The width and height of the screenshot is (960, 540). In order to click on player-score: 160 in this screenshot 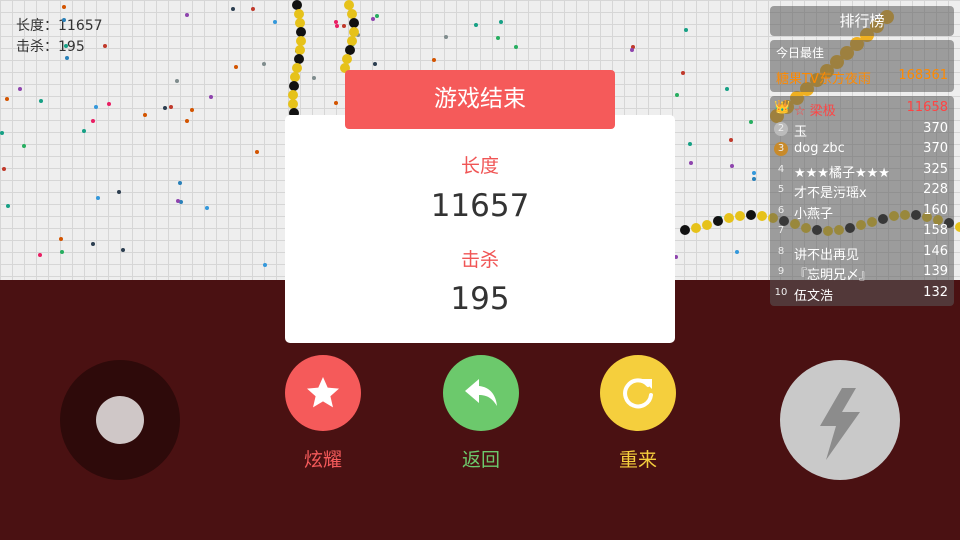, I will do `click(935, 210)`.